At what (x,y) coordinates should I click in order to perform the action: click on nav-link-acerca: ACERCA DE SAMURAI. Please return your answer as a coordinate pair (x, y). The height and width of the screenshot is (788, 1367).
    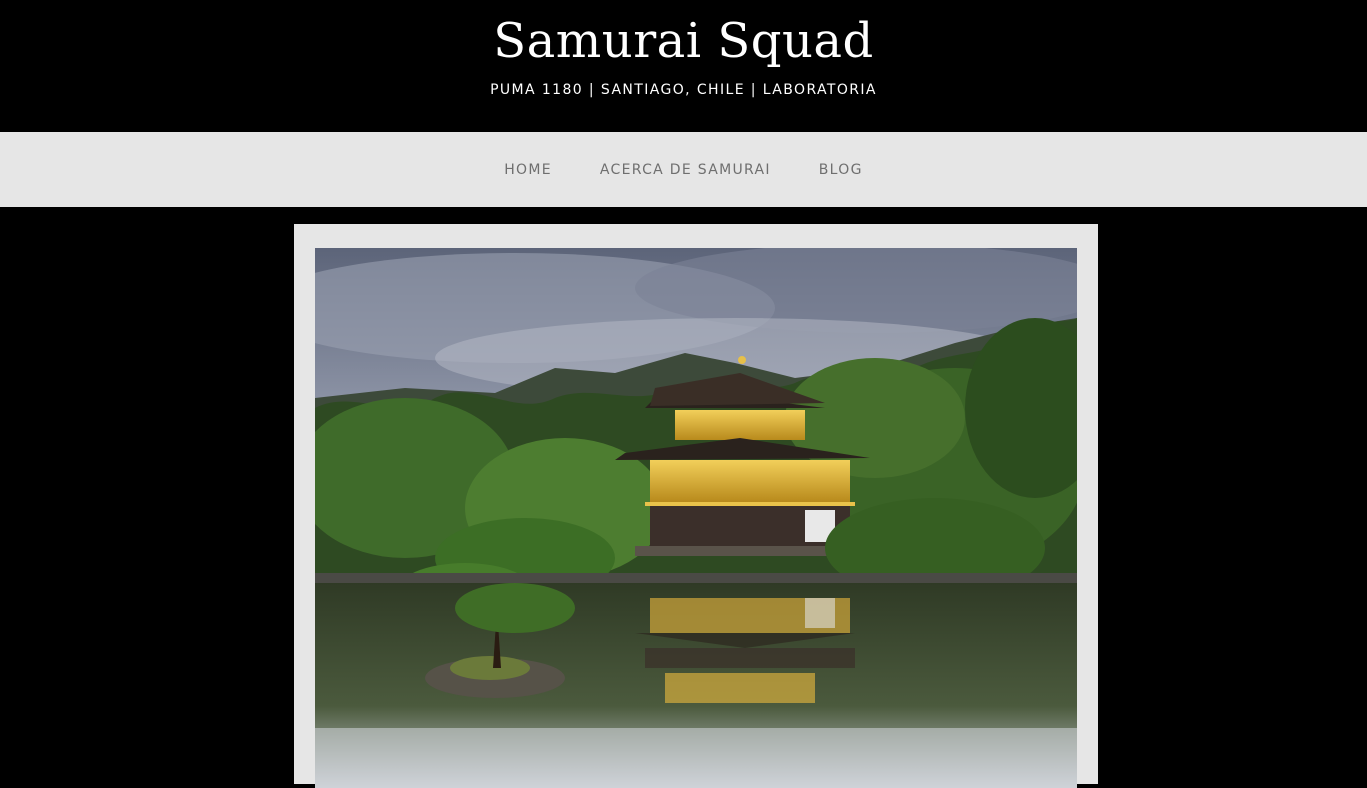
    Looking at the image, I should click on (685, 170).